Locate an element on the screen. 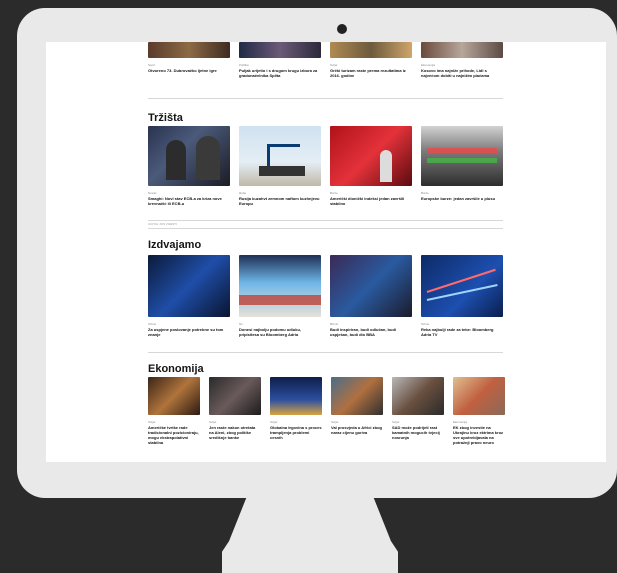 The image size is (617, 573). article-tag: N1 is located at coordinates (241, 324).